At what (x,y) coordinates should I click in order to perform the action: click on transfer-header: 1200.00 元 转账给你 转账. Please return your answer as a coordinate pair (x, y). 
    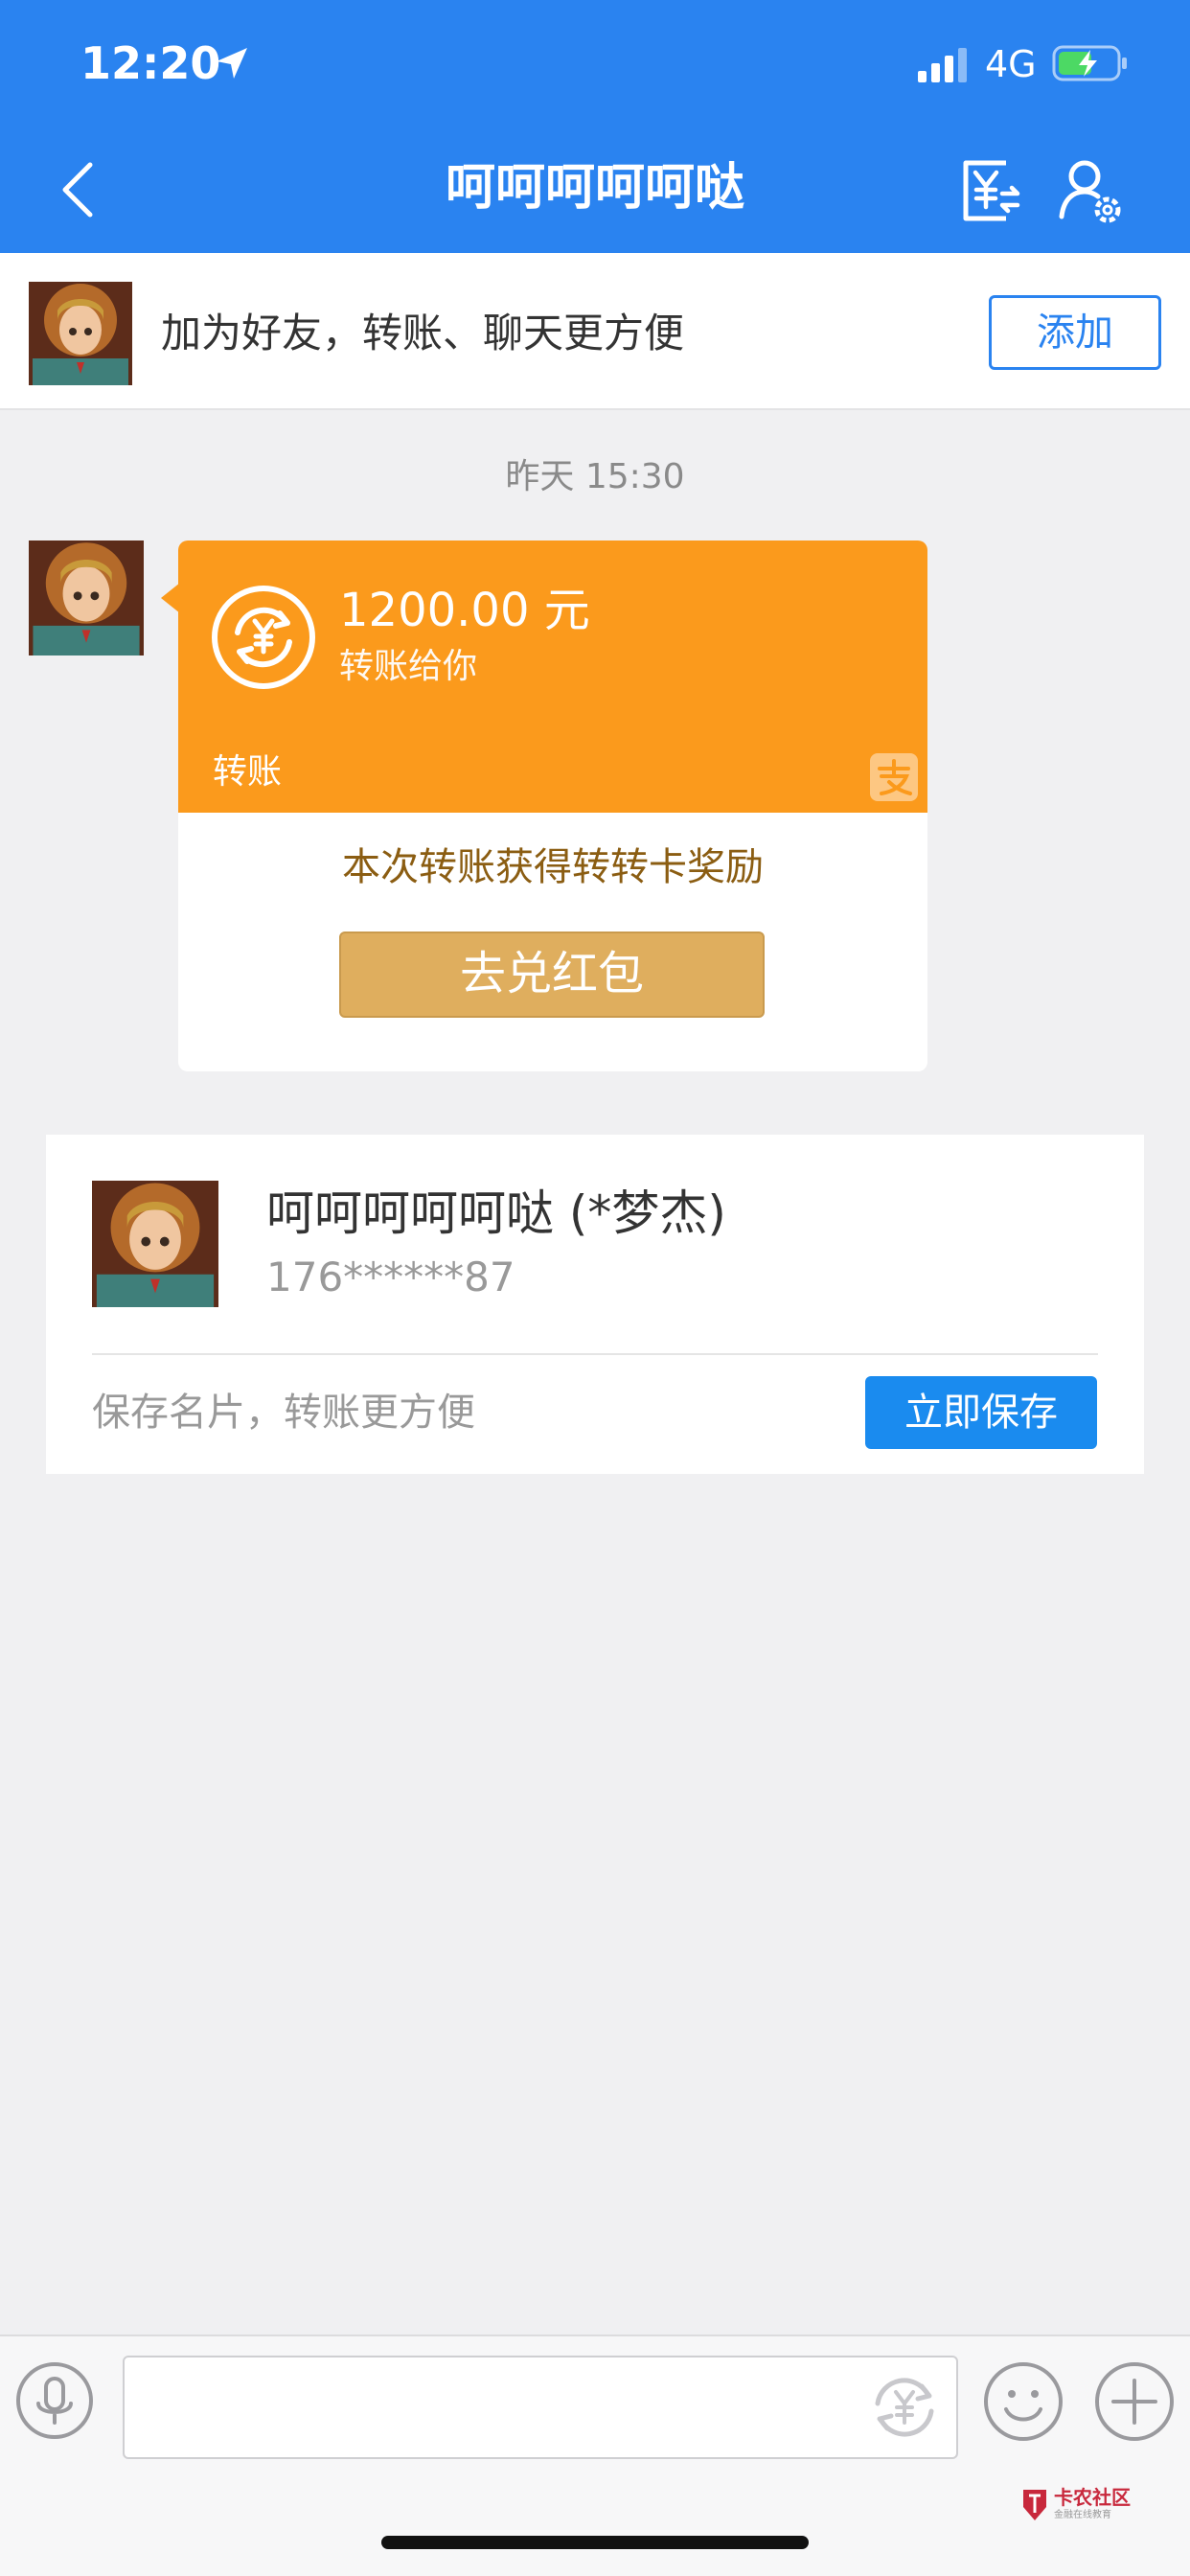
    Looking at the image, I should click on (553, 676).